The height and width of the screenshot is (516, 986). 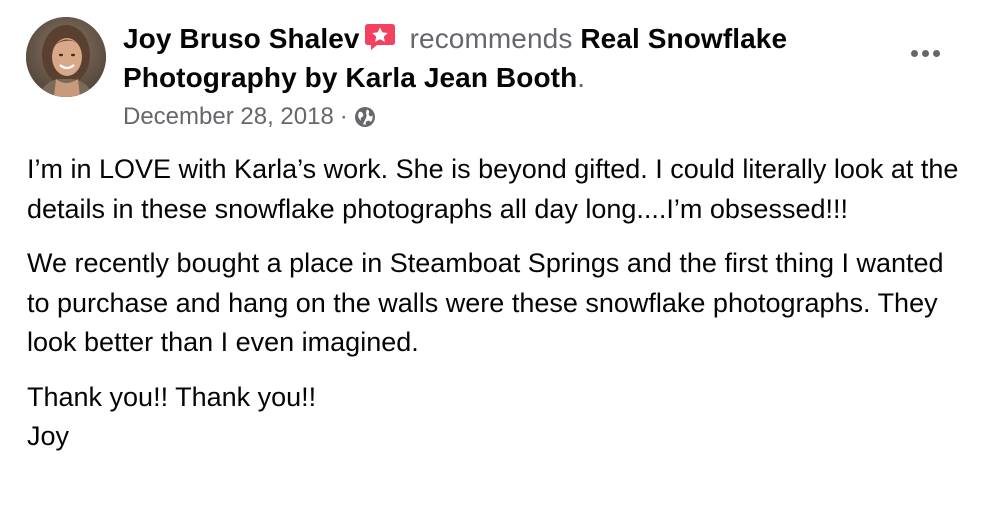 I want to click on post-paragraph: Thank you!! Thank you!! Joy, so click(x=172, y=416).